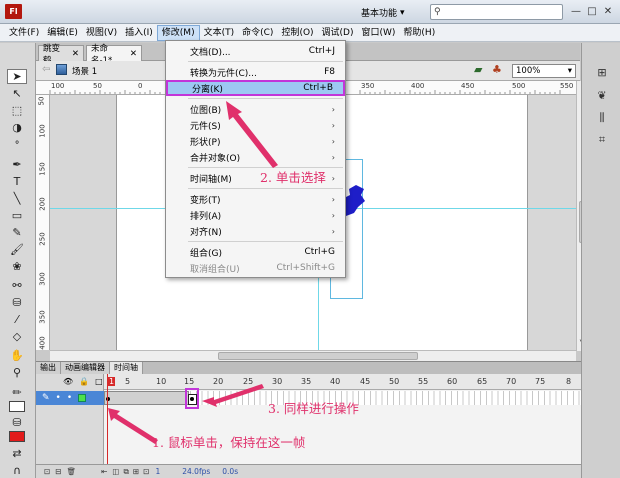  I want to click on annotation-step2: 2. 单击选择, so click(293, 177).